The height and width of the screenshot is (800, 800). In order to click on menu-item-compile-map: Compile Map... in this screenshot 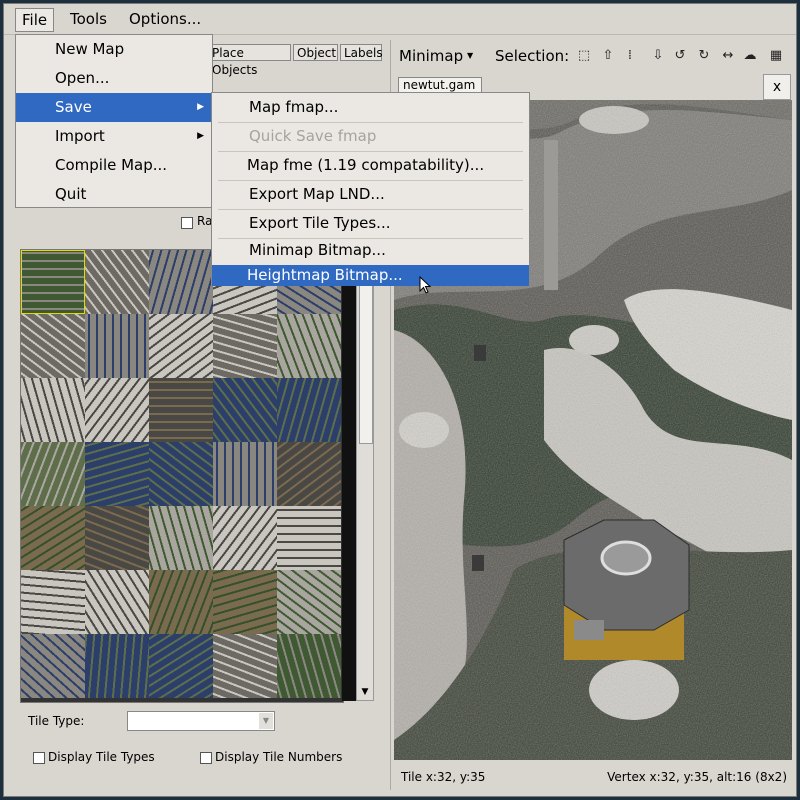, I will do `click(114, 165)`.